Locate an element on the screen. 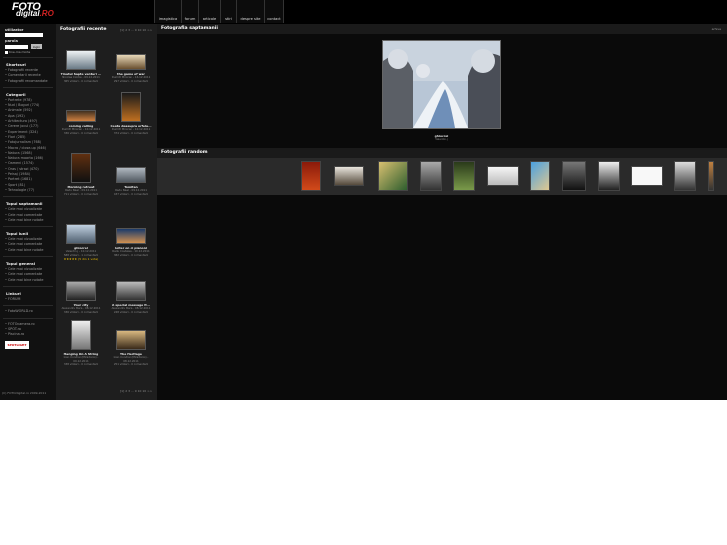  sidebar-link: Tehnologie (77) is located at coordinates (30, 190).